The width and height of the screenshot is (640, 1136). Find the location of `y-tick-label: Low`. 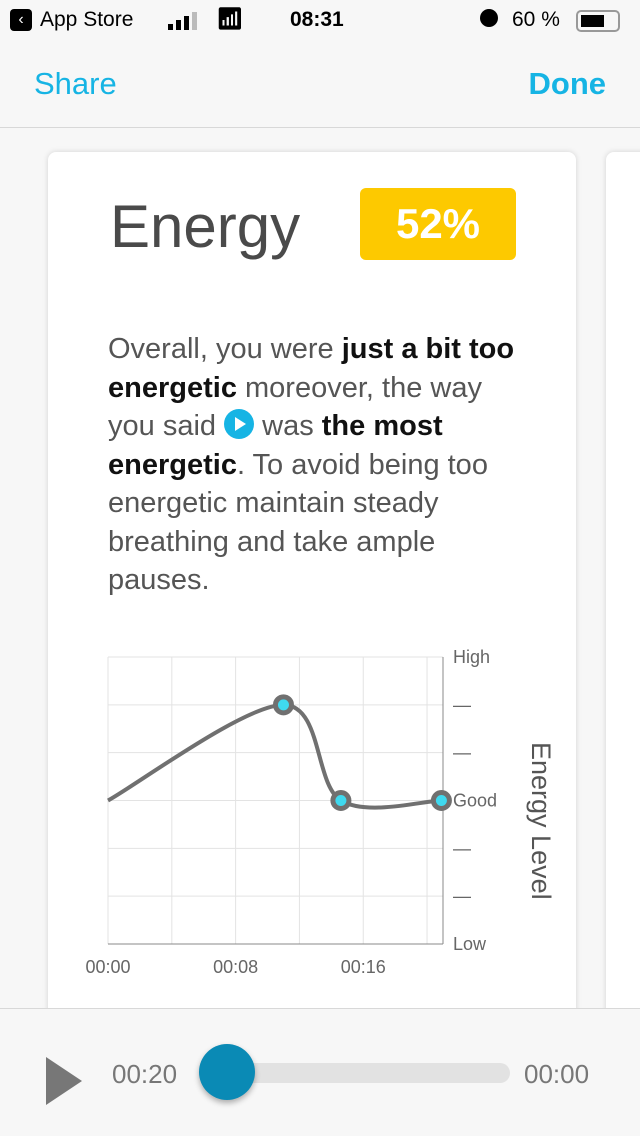

y-tick-label: Low is located at coordinates (470, 944).